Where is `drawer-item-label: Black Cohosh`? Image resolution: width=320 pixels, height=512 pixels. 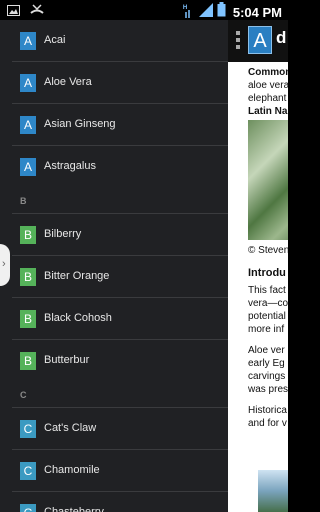
drawer-item-label: Black Cohosh is located at coordinates (78, 318).